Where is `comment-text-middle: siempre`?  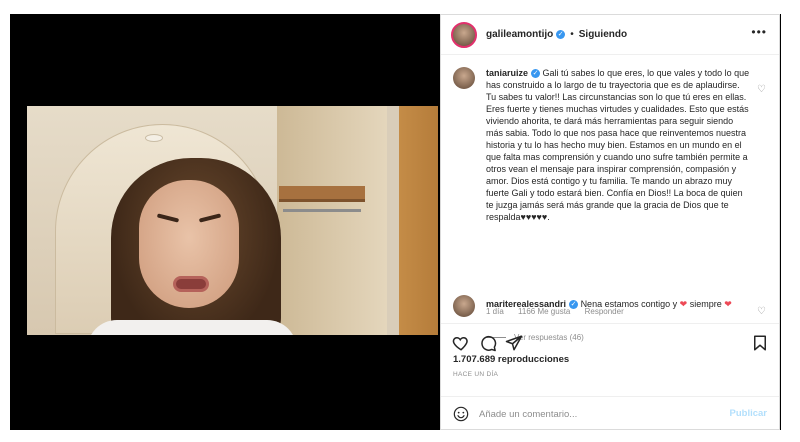 comment-text-middle: siempre is located at coordinates (705, 304).